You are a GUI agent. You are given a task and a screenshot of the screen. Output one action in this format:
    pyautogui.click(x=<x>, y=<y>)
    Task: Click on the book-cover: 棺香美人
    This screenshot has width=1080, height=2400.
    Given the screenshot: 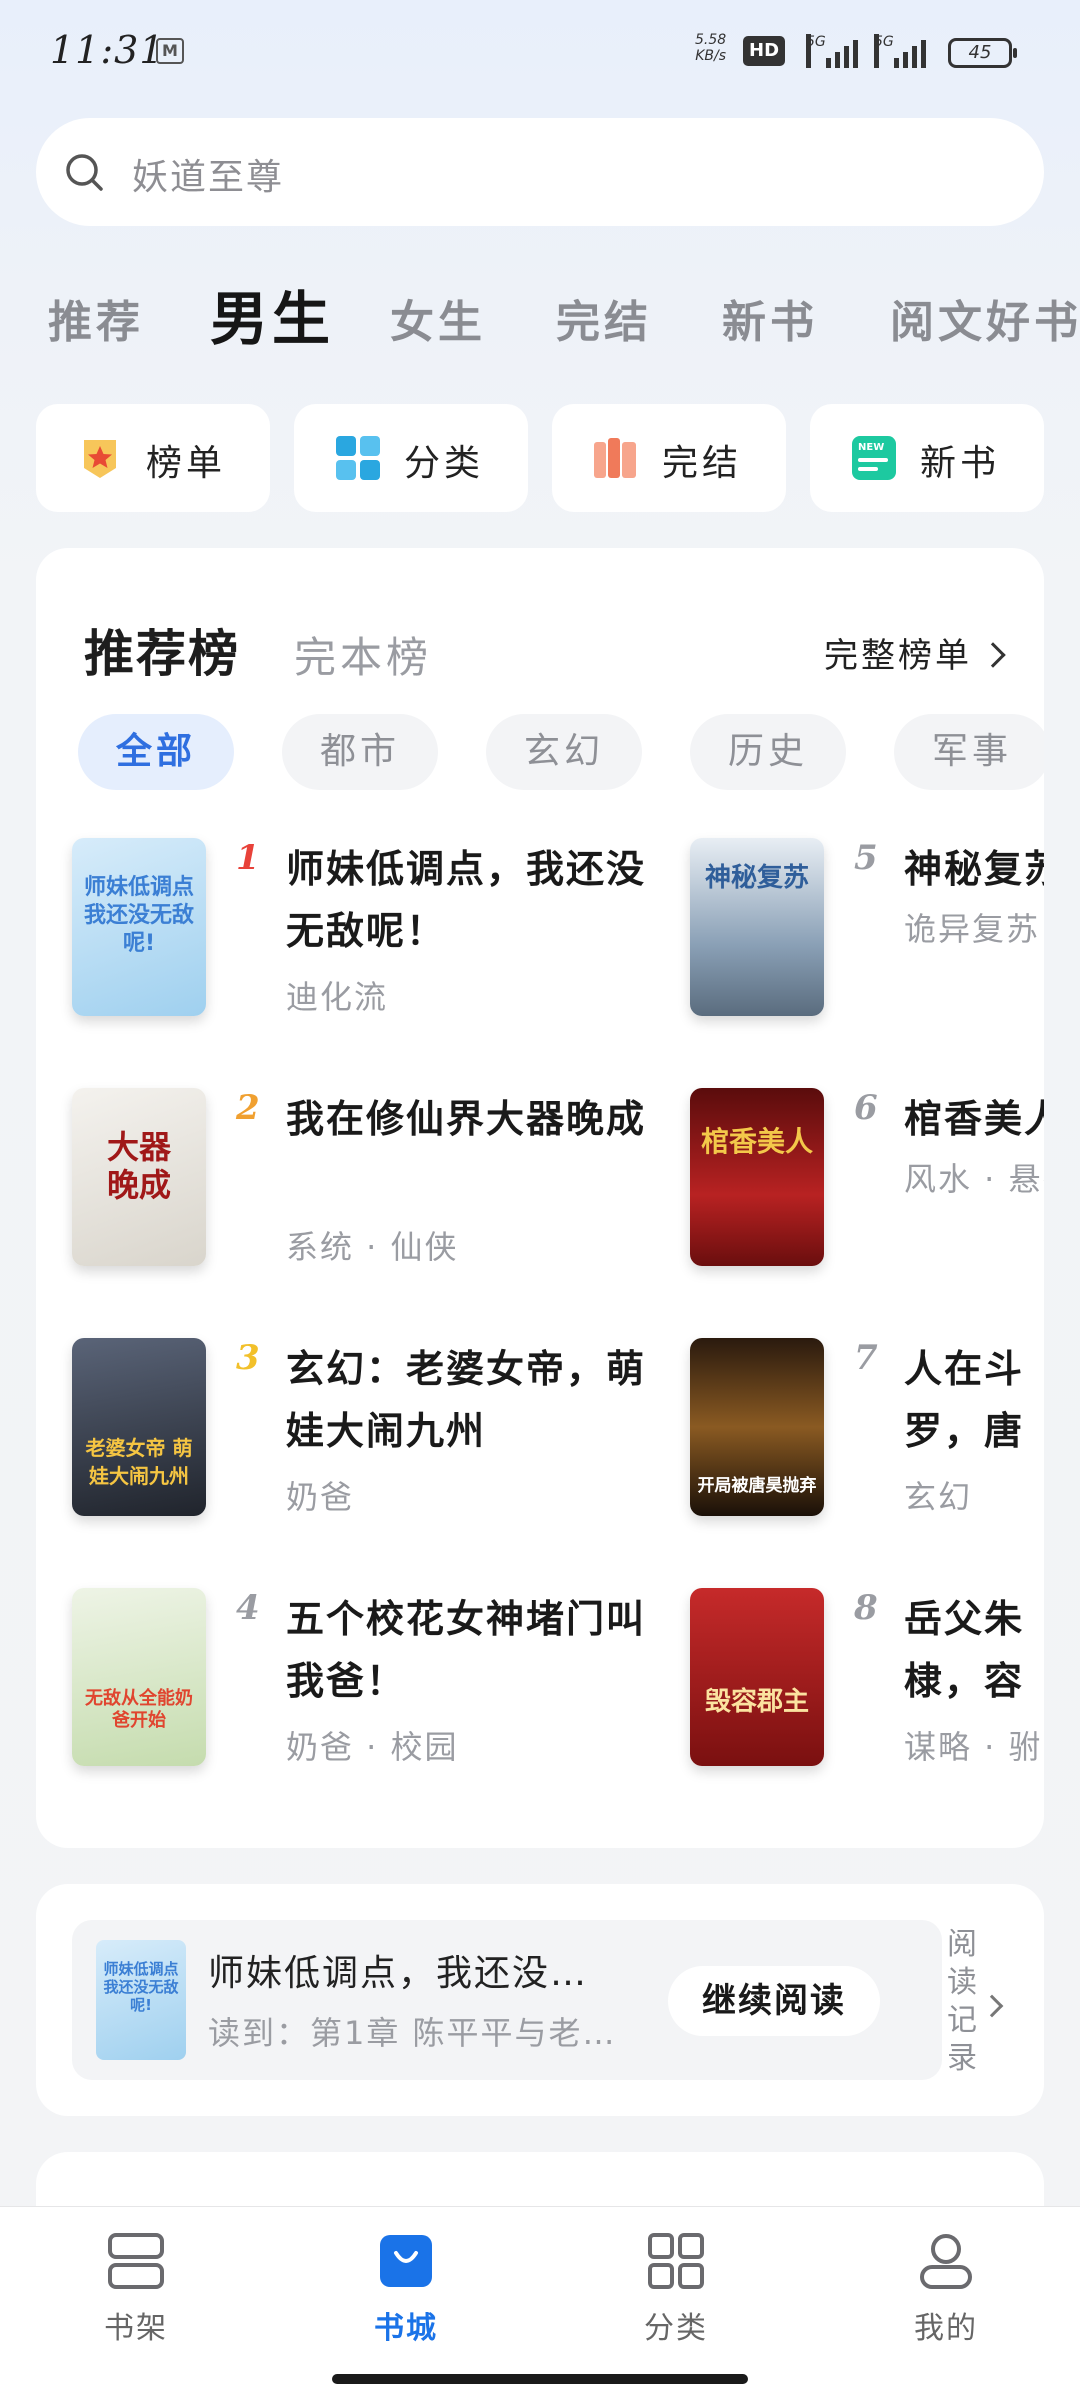 What is the action you would take?
    pyautogui.click(x=757, y=1177)
    